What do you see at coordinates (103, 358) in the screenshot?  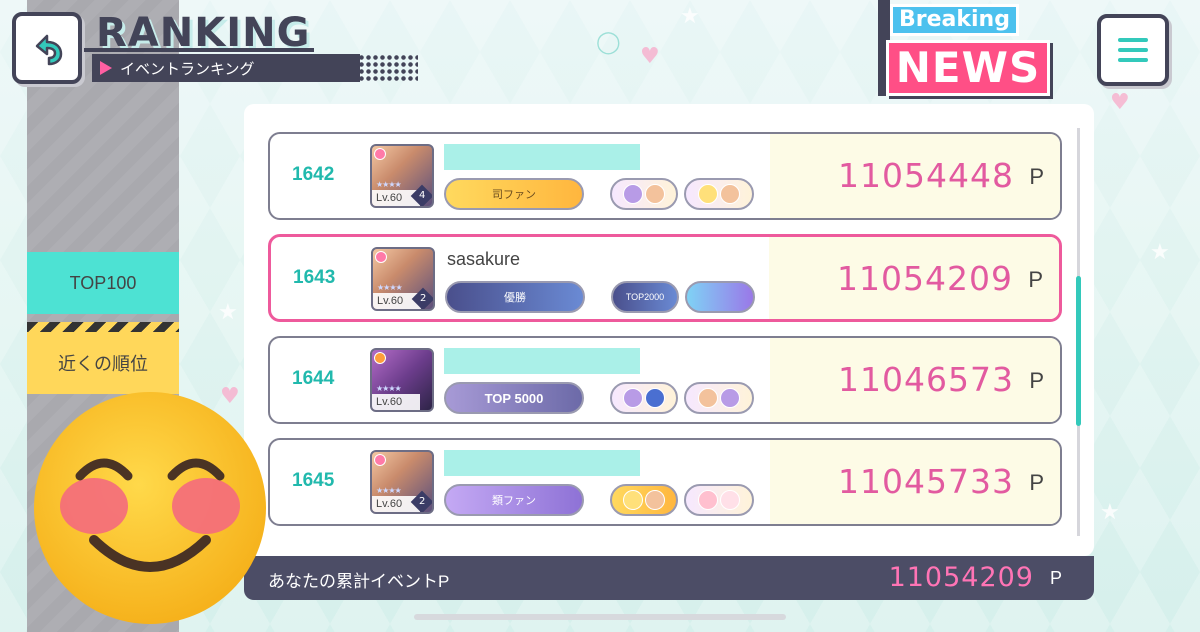 I see `tab-nearby-rank: 近くの順位` at bounding box center [103, 358].